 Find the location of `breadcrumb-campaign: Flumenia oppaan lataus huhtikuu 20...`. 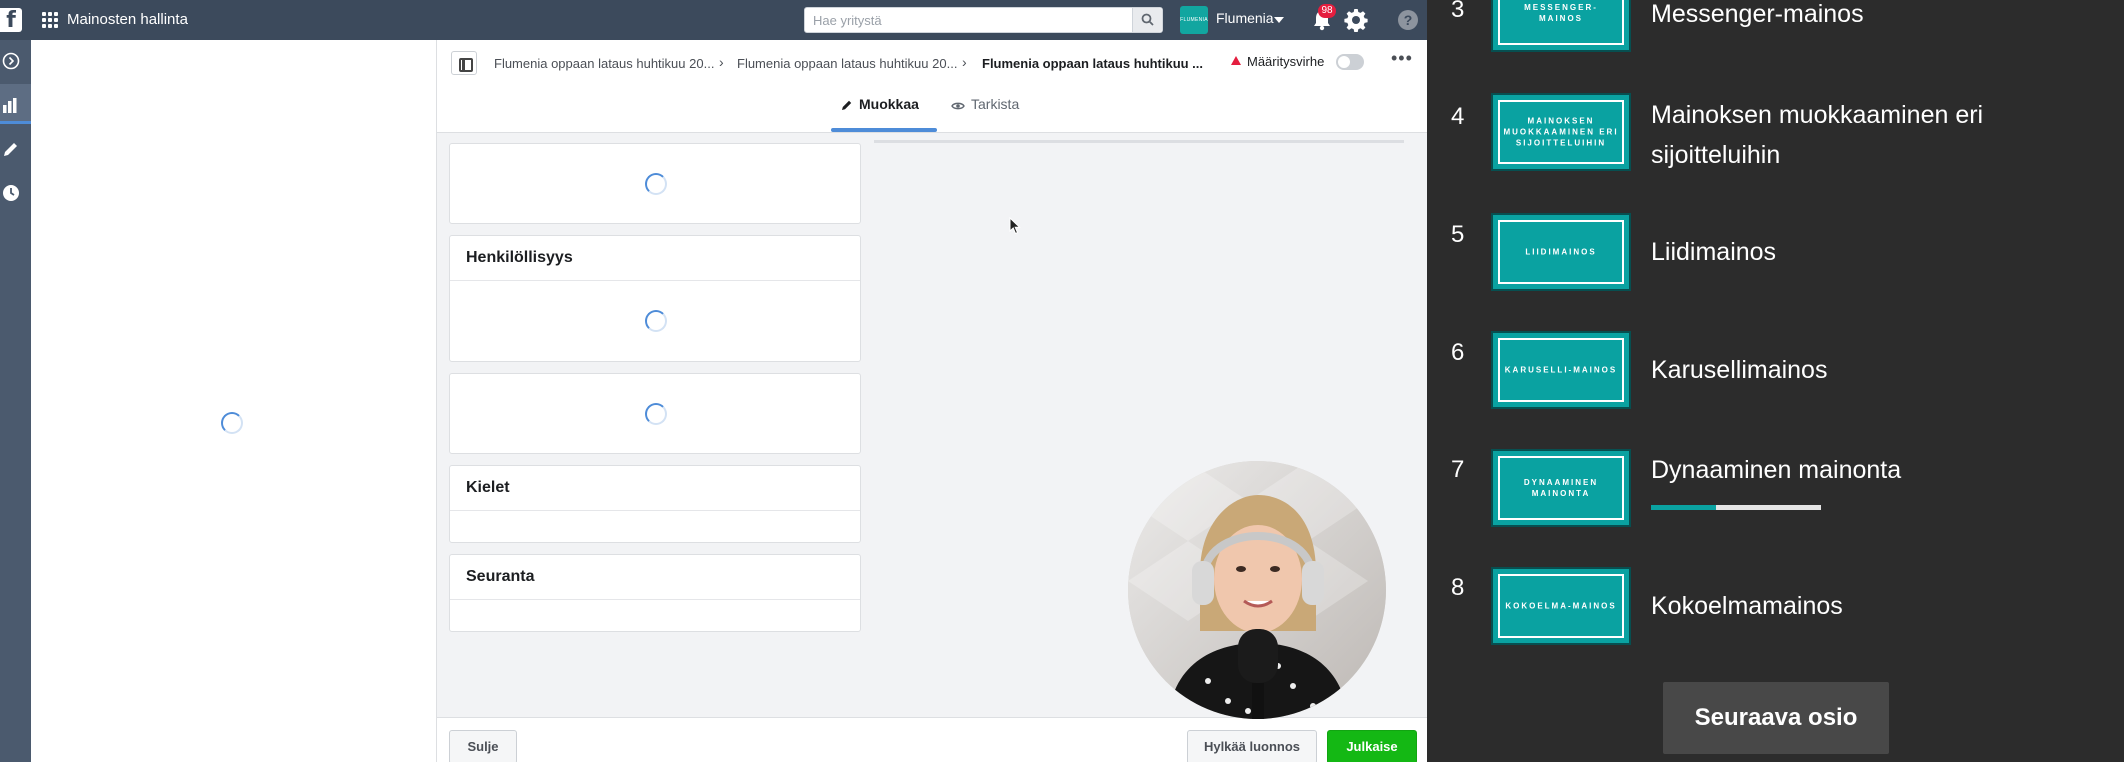

breadcrumb-campaign: Flumenia oppaan lataus huhtikuu 20... is located at coordinates (604, 63).